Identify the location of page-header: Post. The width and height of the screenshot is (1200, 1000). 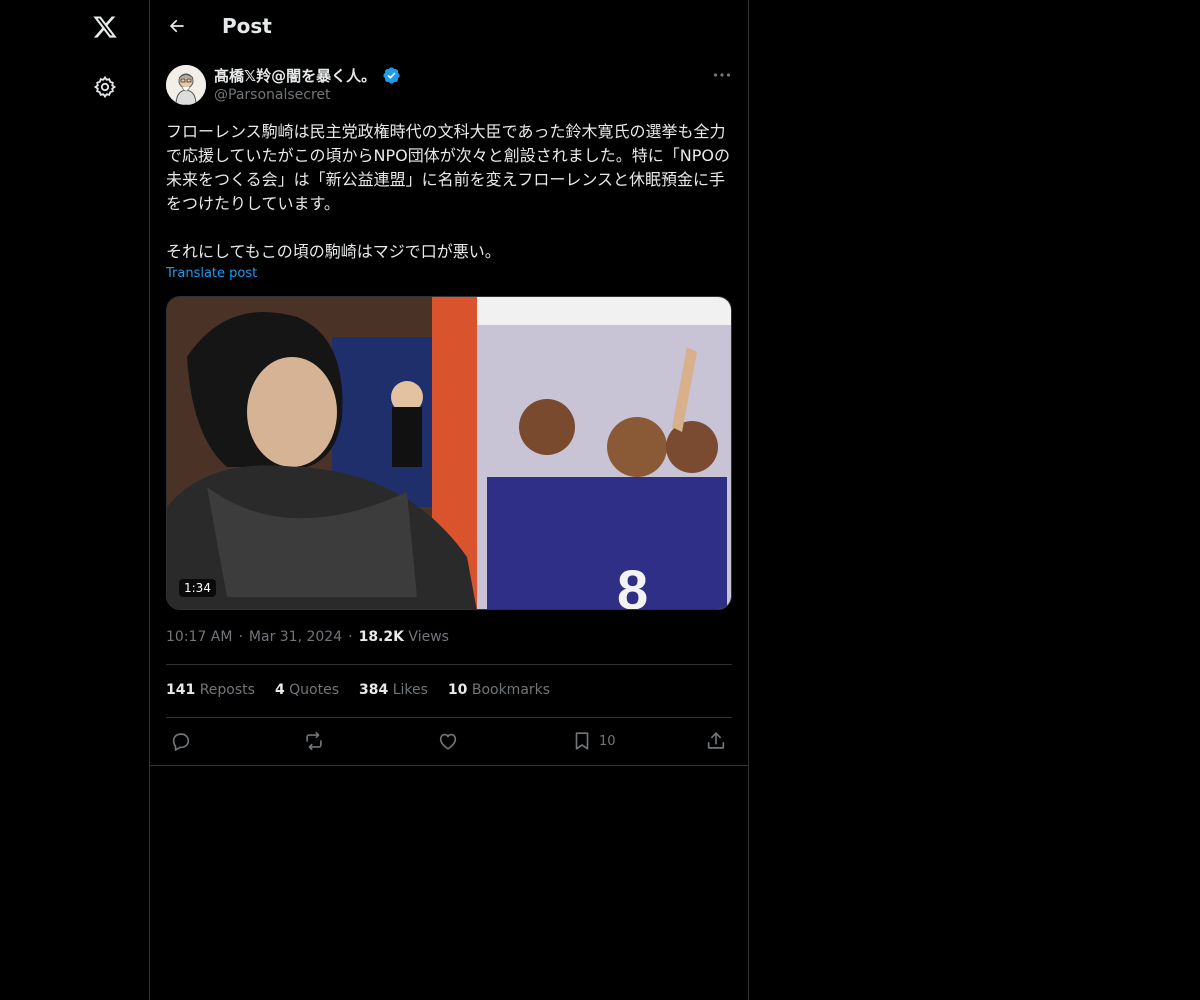
(449, 27).